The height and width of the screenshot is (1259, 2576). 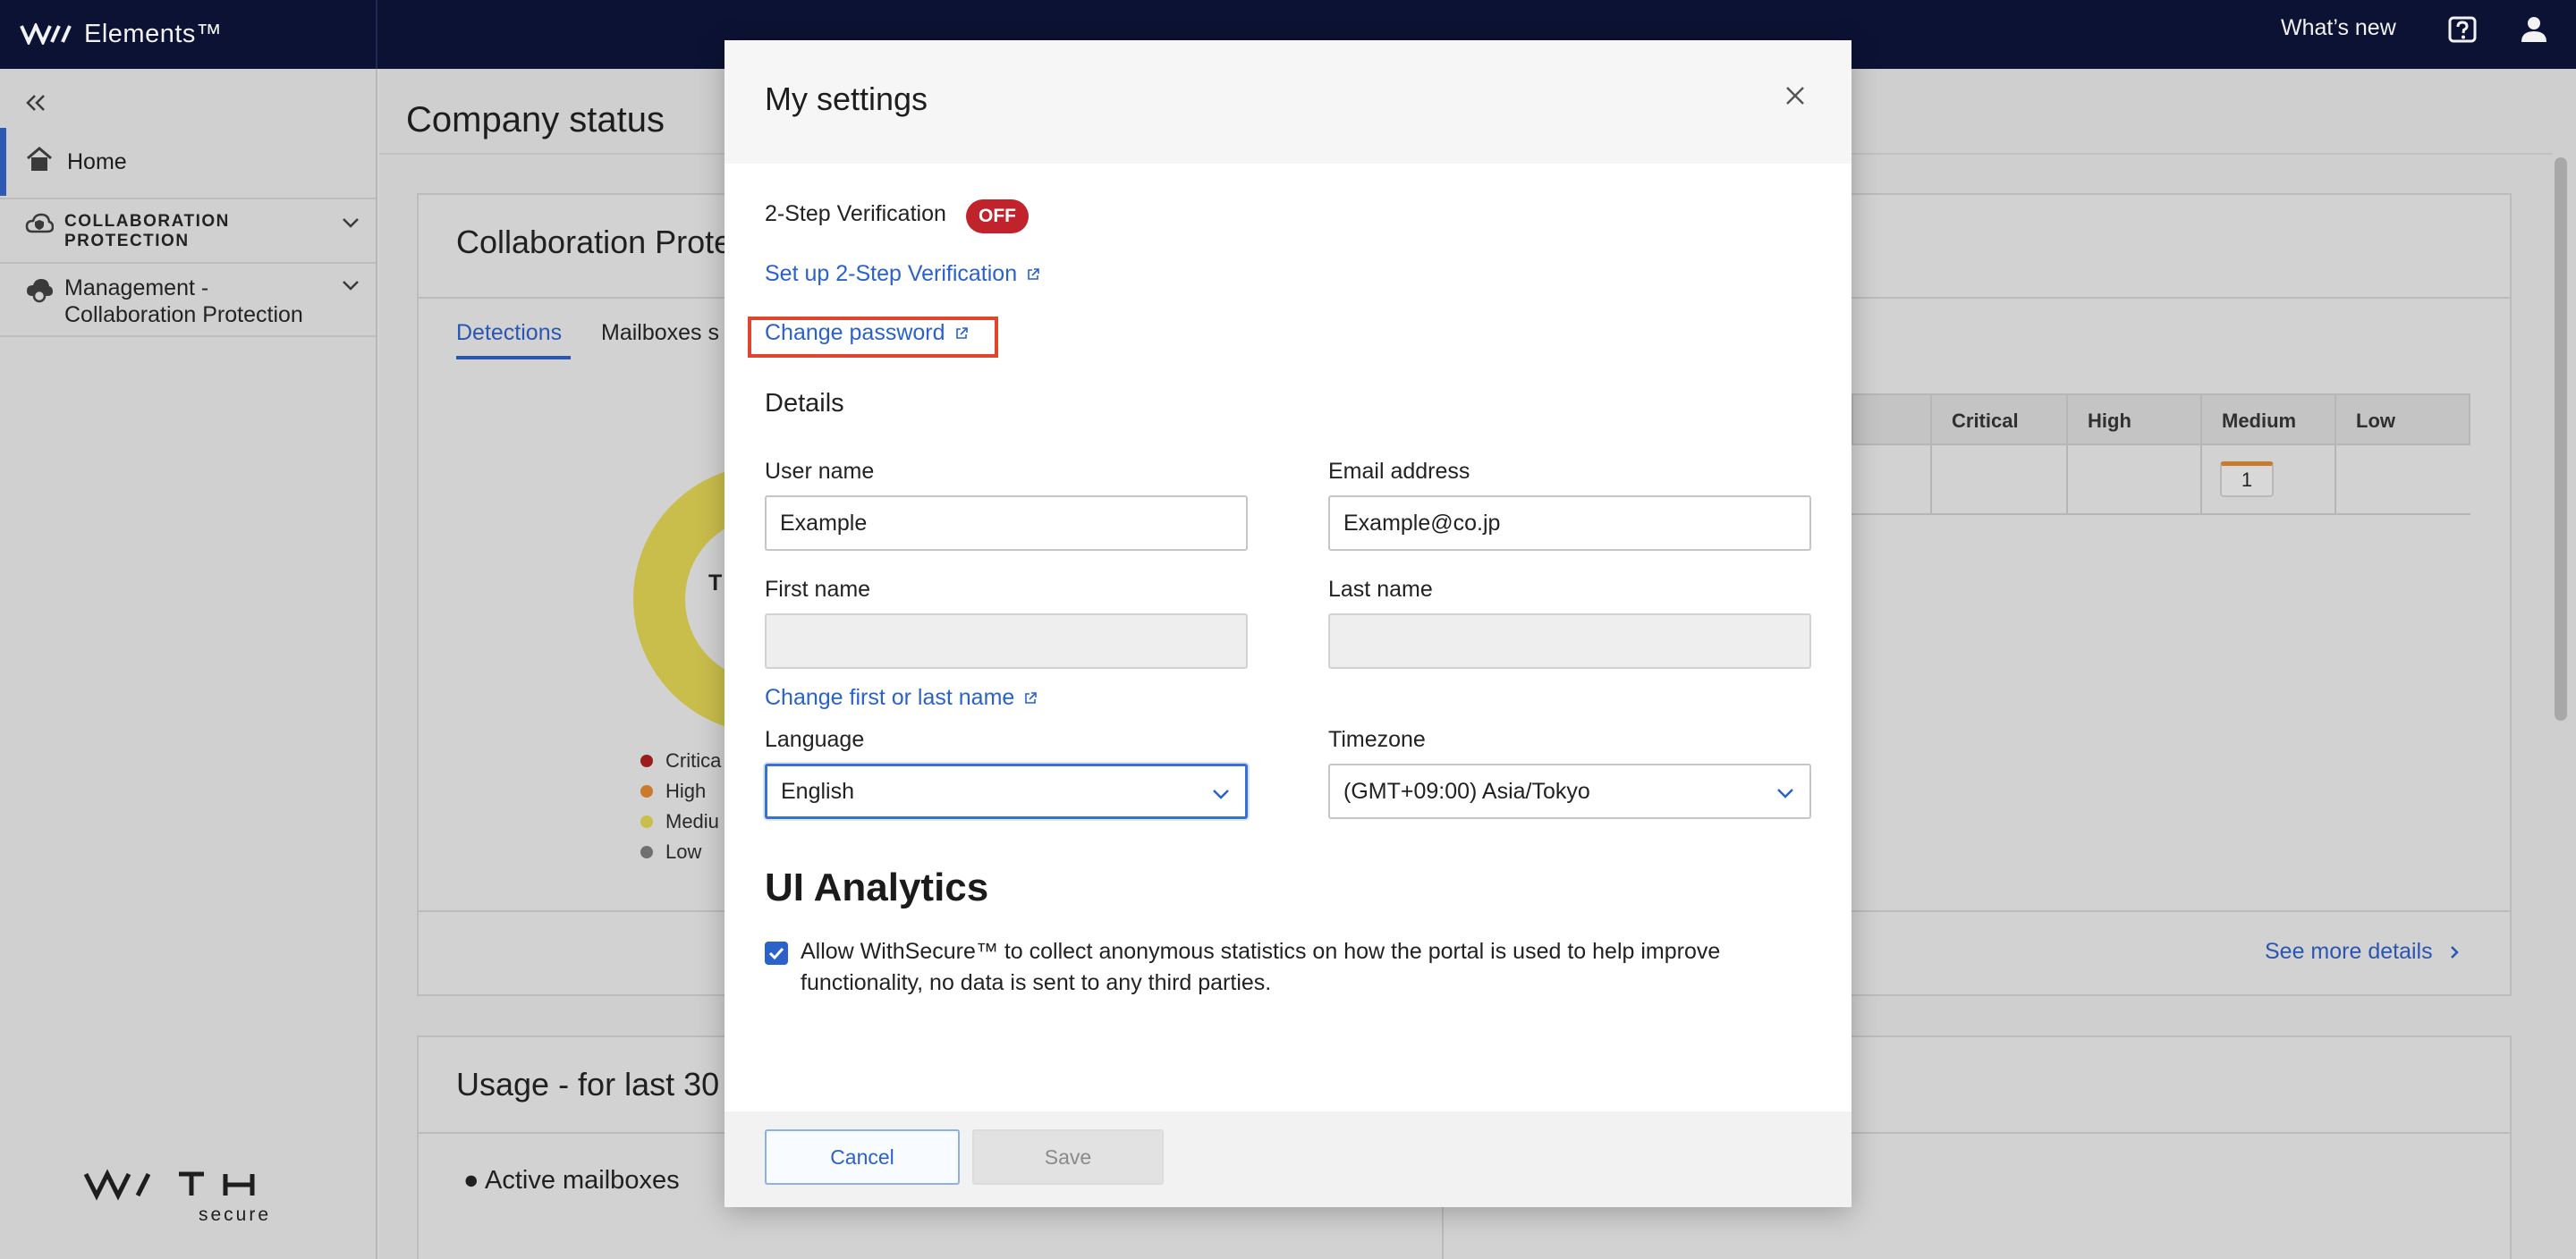 What do you see at coordinates (2259, 421) in the screenshot?
I see `column-header-medium: Medium` at bounding box center [2259, 421].